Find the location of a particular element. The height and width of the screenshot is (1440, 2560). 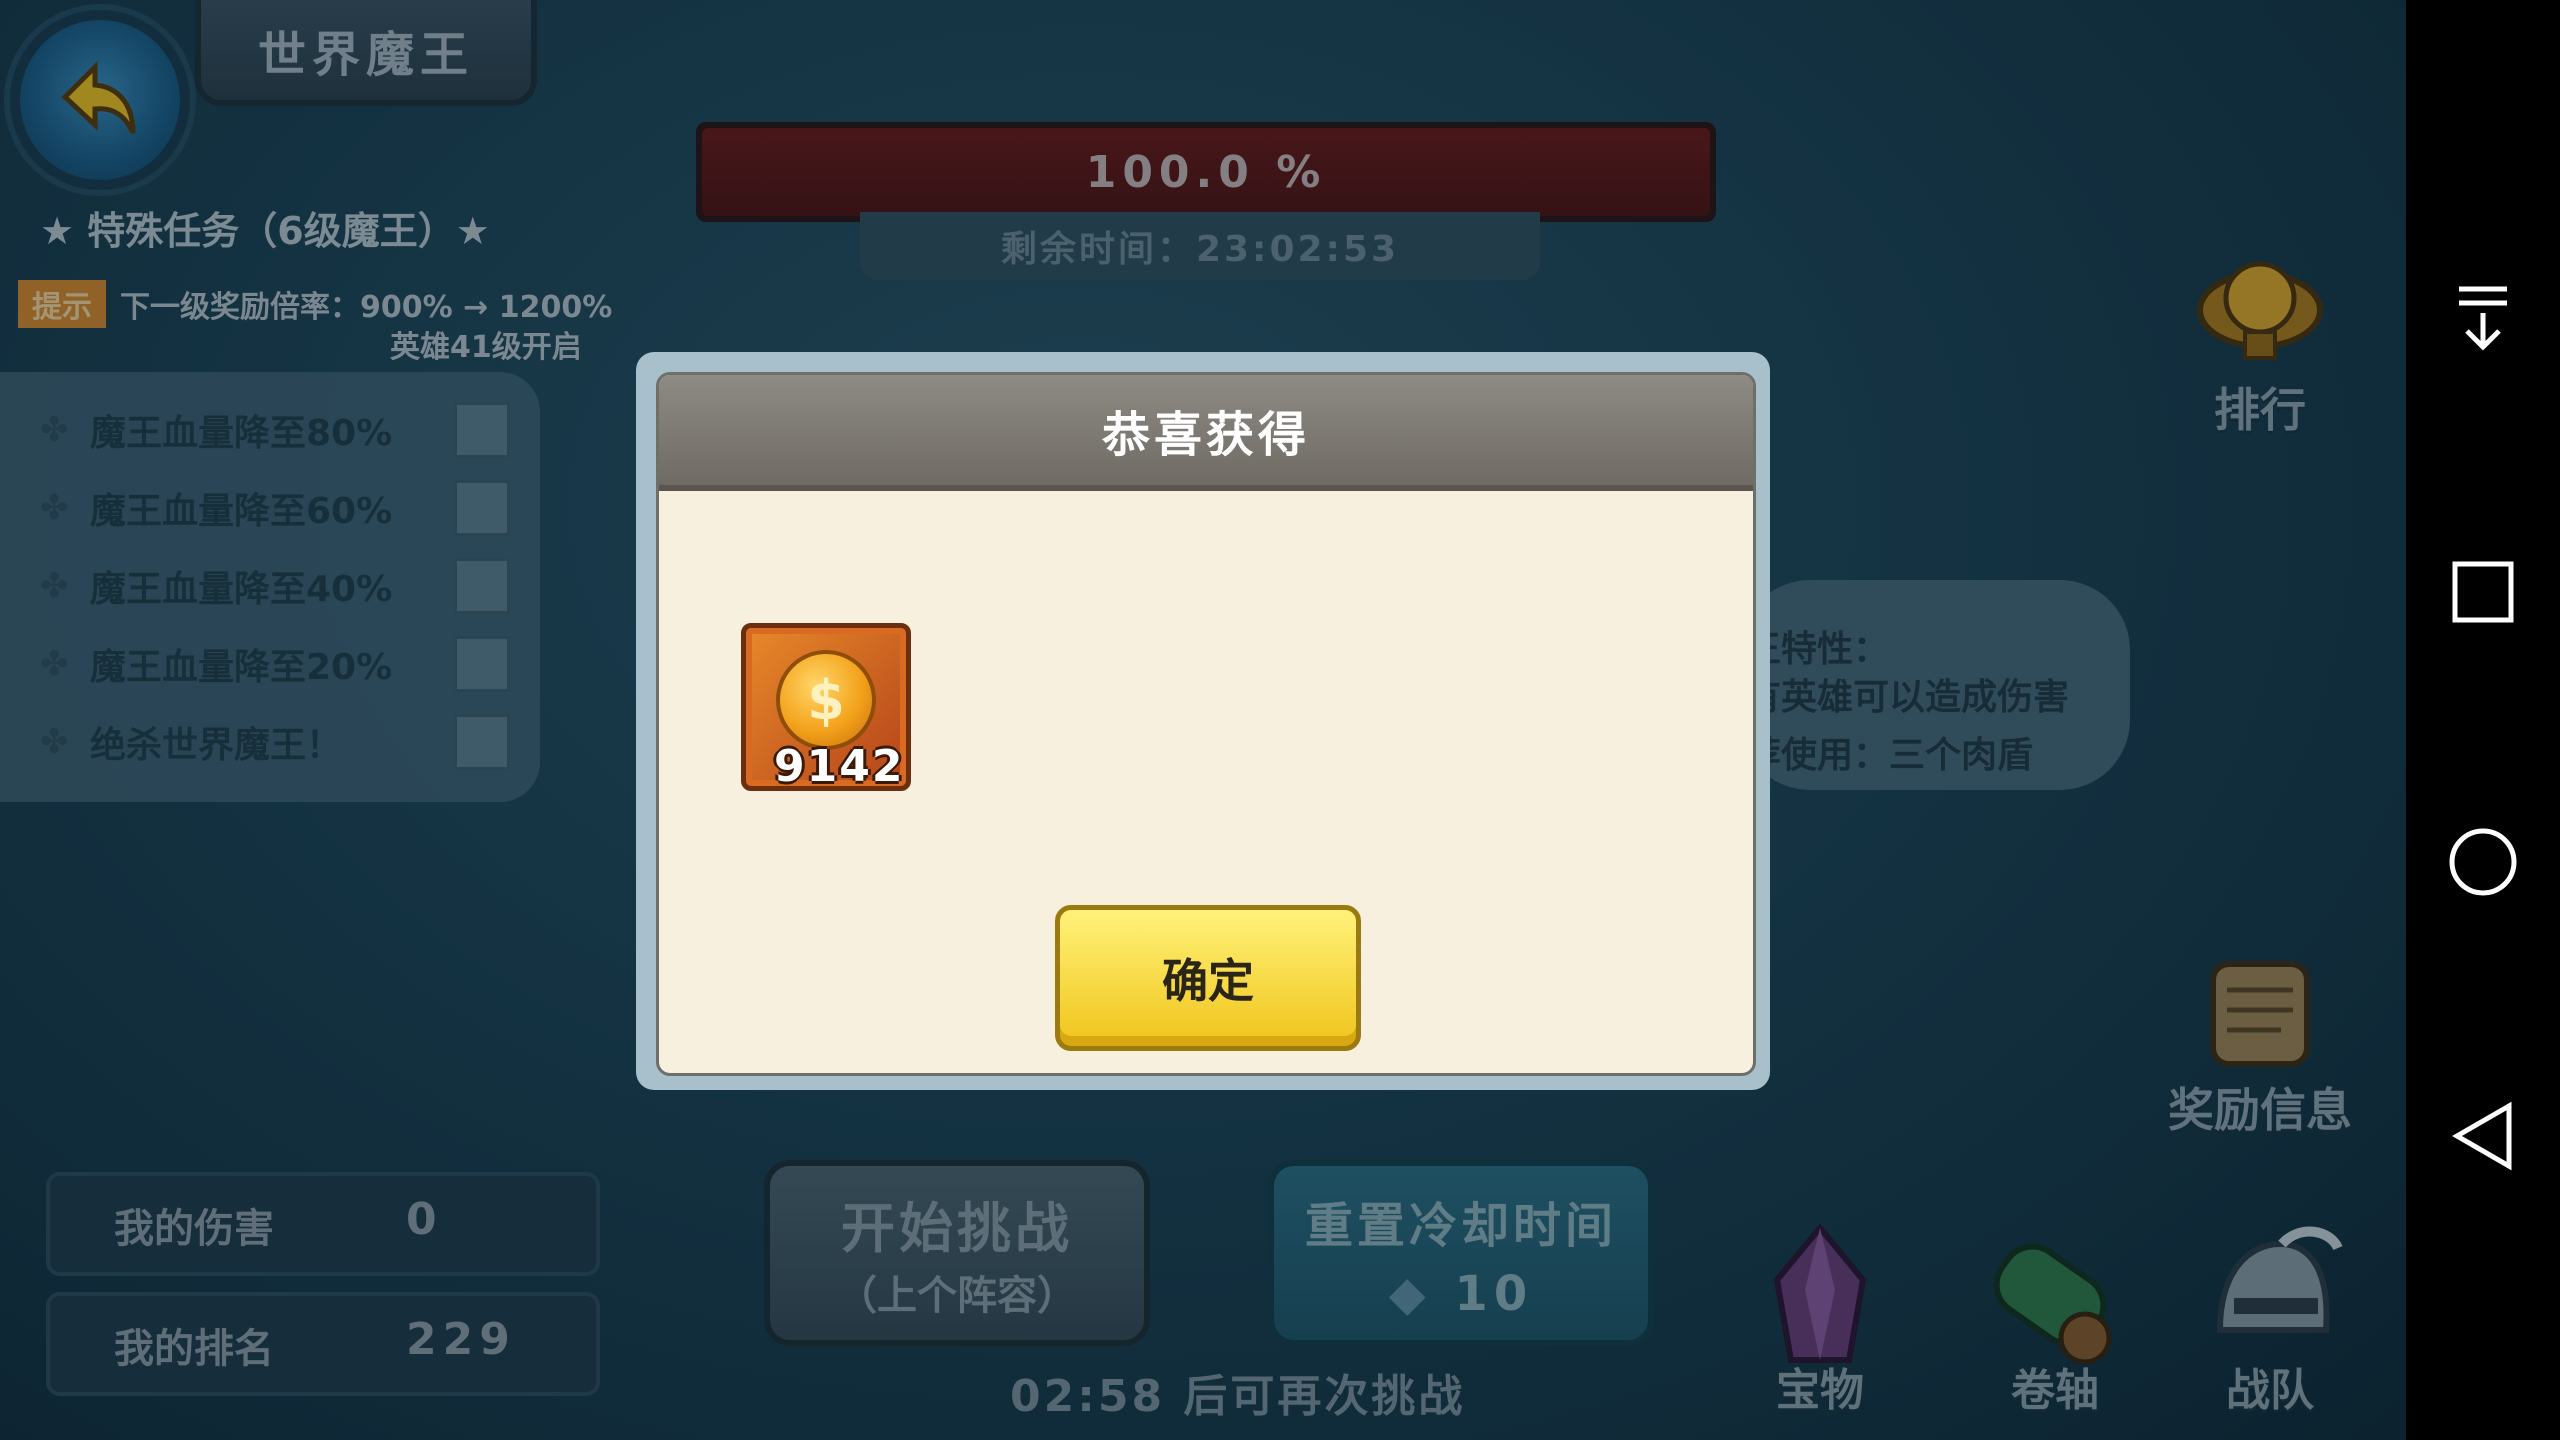

recents-button is located at coordinates (2483, 592).